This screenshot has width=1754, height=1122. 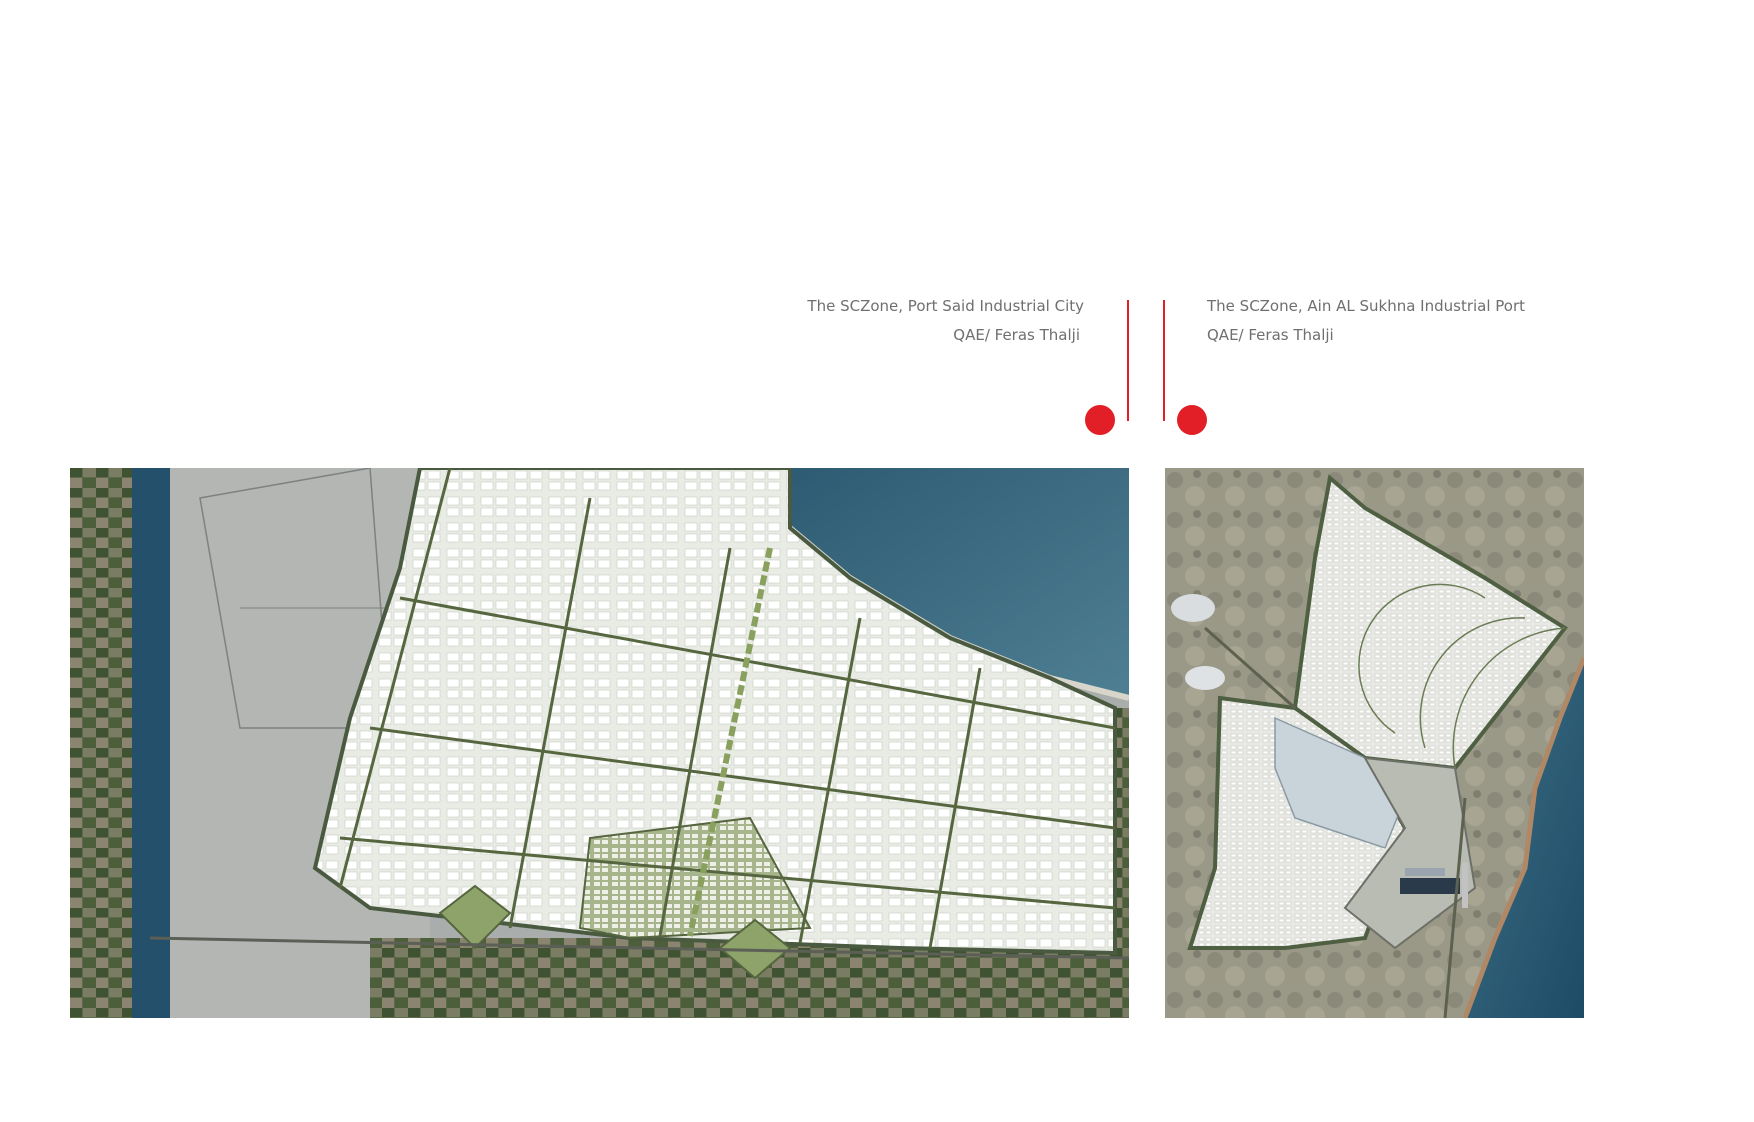 I want to click on project-title: The SCZone, Port Said Industrial City, so click(x=945, y=306).